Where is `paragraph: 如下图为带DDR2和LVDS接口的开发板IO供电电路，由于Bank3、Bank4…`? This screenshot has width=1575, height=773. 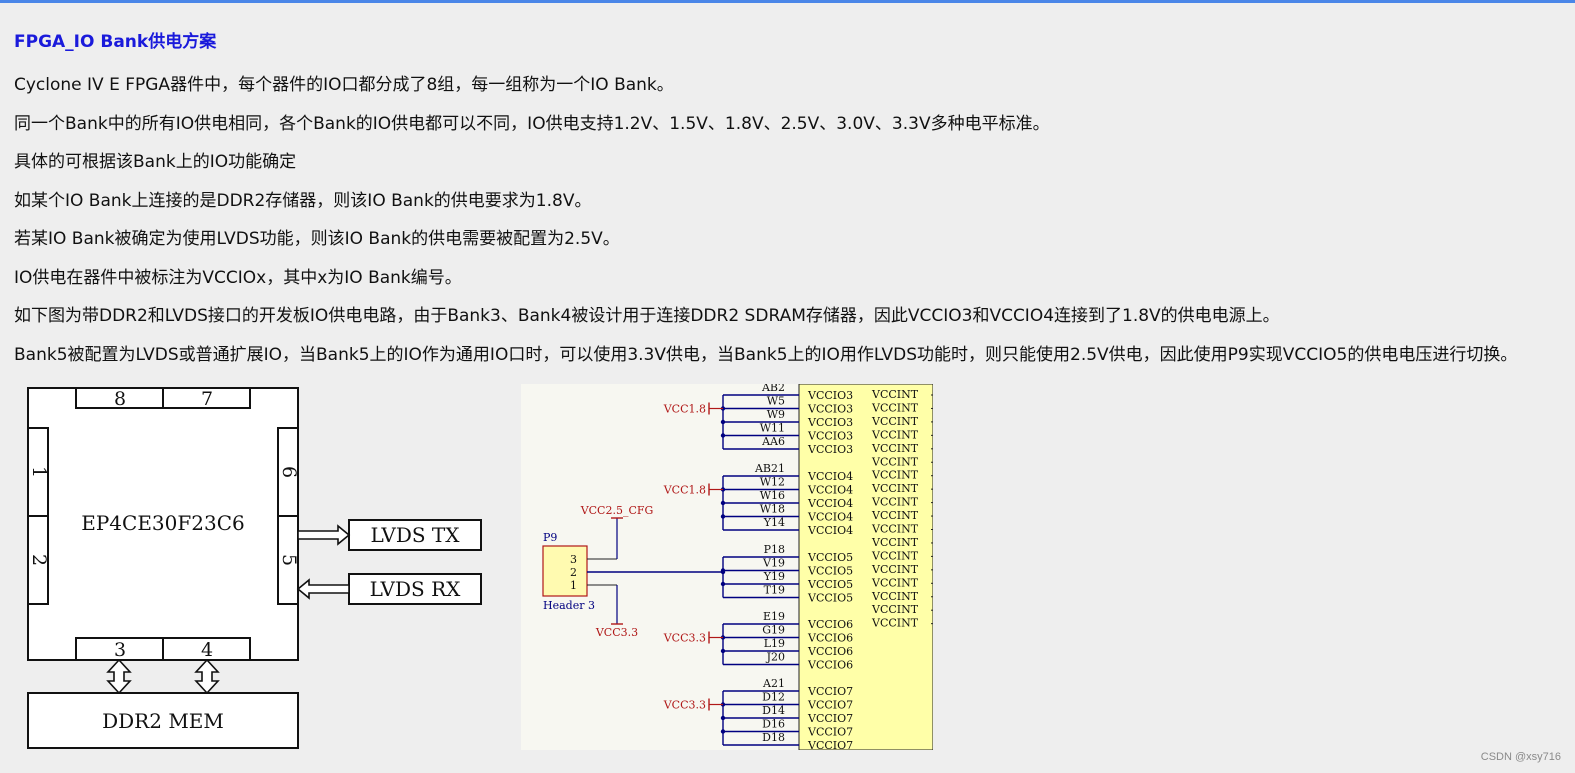
paragraph: 如下图为带DDR2和LVDS接口的开发板IO供电电路，由于Bank3、Bank4… is located at coordinates (647, 316).